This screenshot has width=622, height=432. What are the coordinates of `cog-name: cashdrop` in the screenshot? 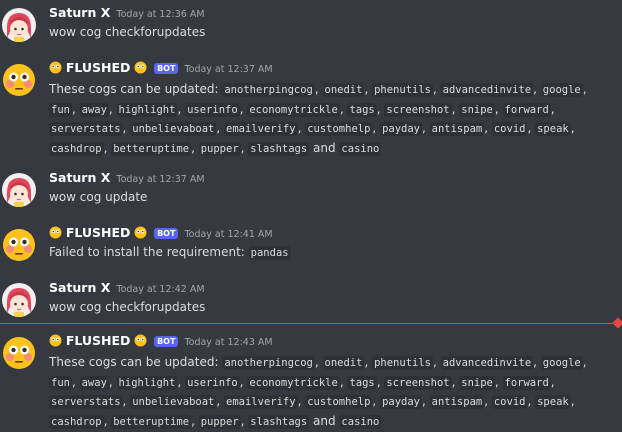 It's located at (76, 421).